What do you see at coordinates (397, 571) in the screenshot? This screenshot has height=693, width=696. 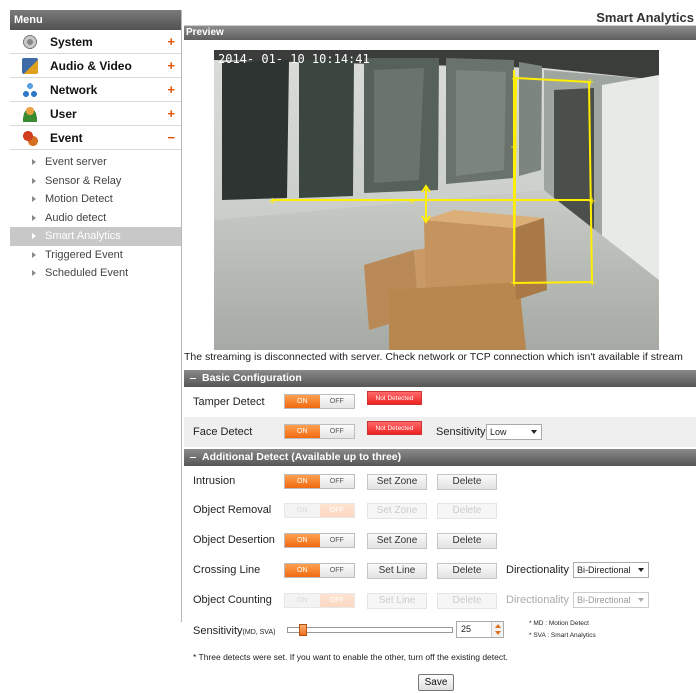 I see `crossing-line-set-line-button: Set Line` at bounding box center [397, 571].